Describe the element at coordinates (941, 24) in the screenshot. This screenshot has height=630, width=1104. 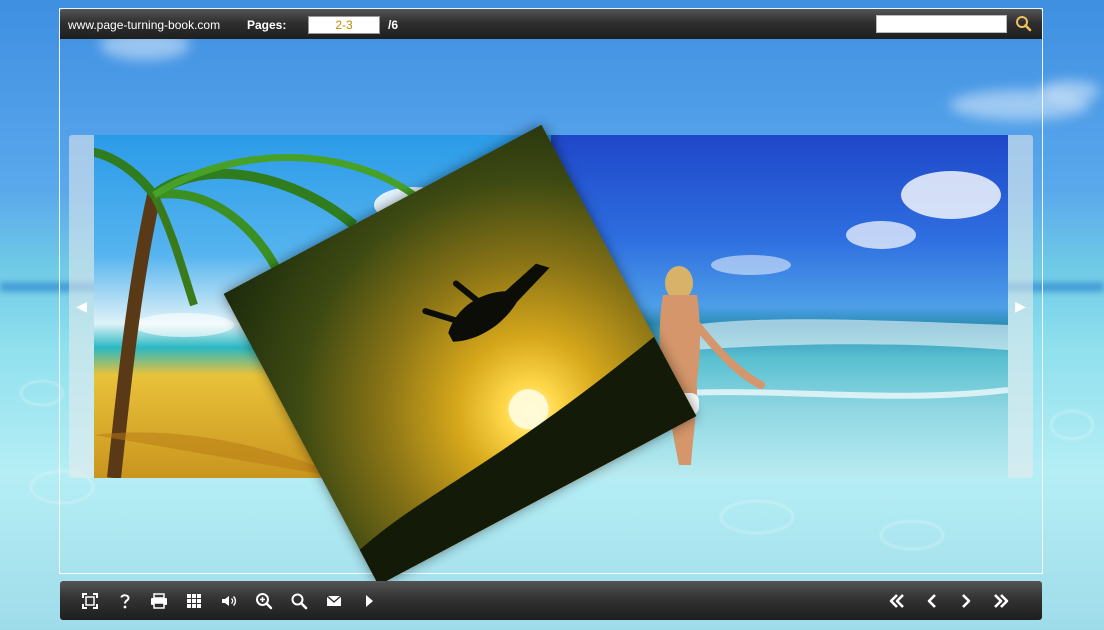
I see `search-input` at that location.